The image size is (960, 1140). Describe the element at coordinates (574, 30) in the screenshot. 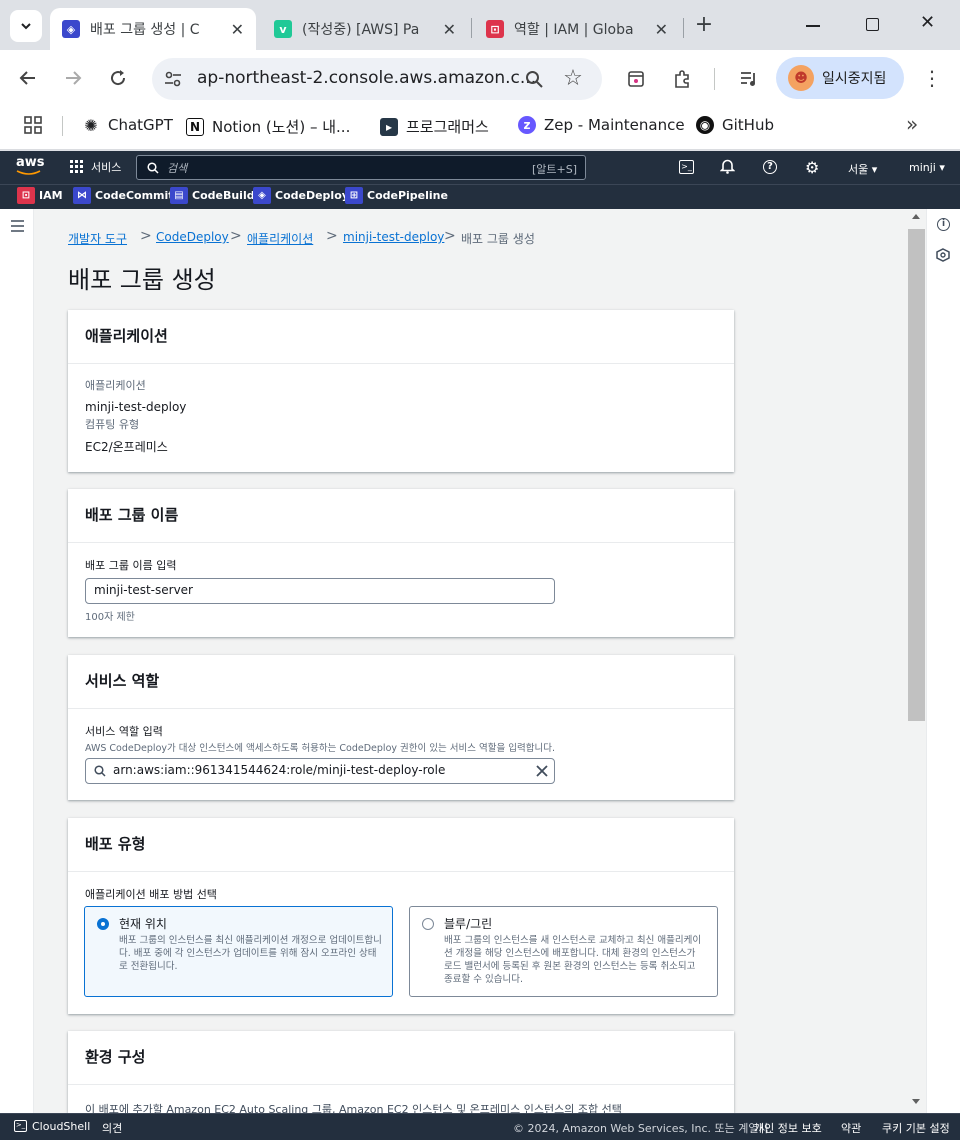

I see `tab-title: 역할 | IAM | Globa` at that location.